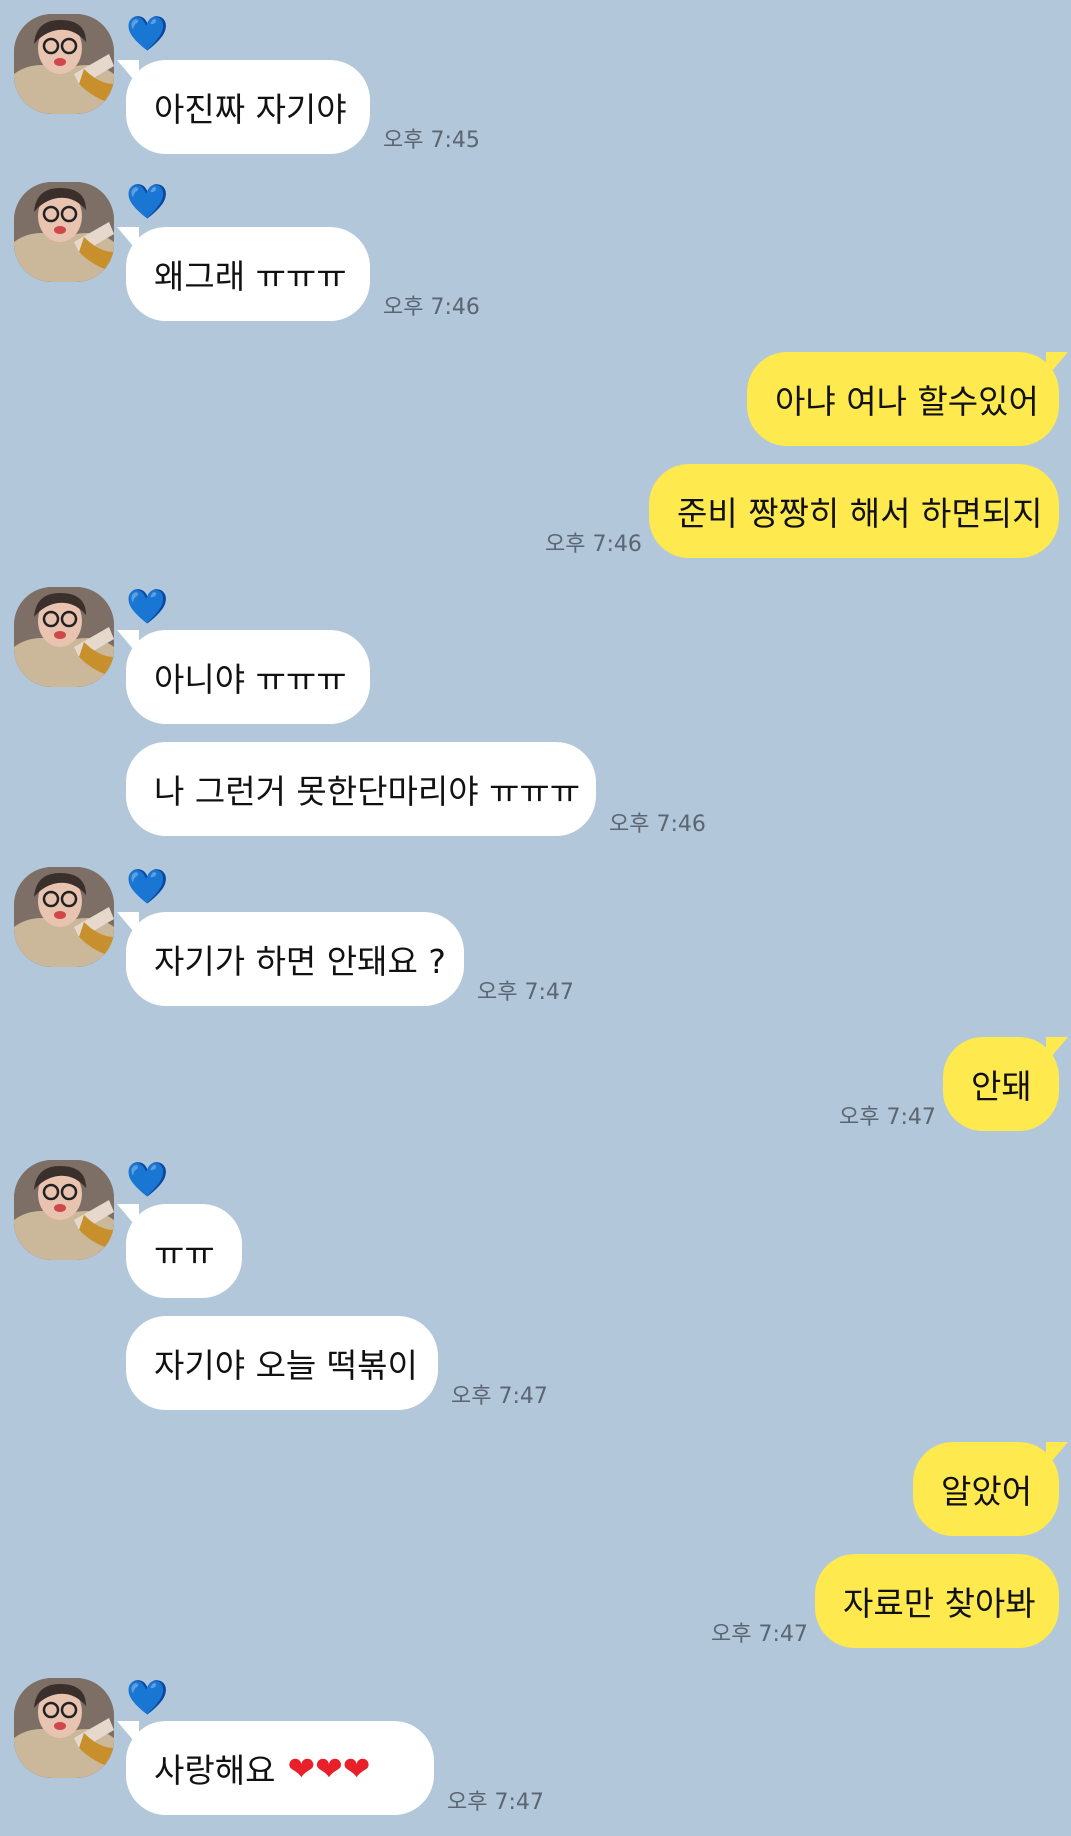  I want to click on message-bubble: 자료만 찾아봐, so click(937, 1601).